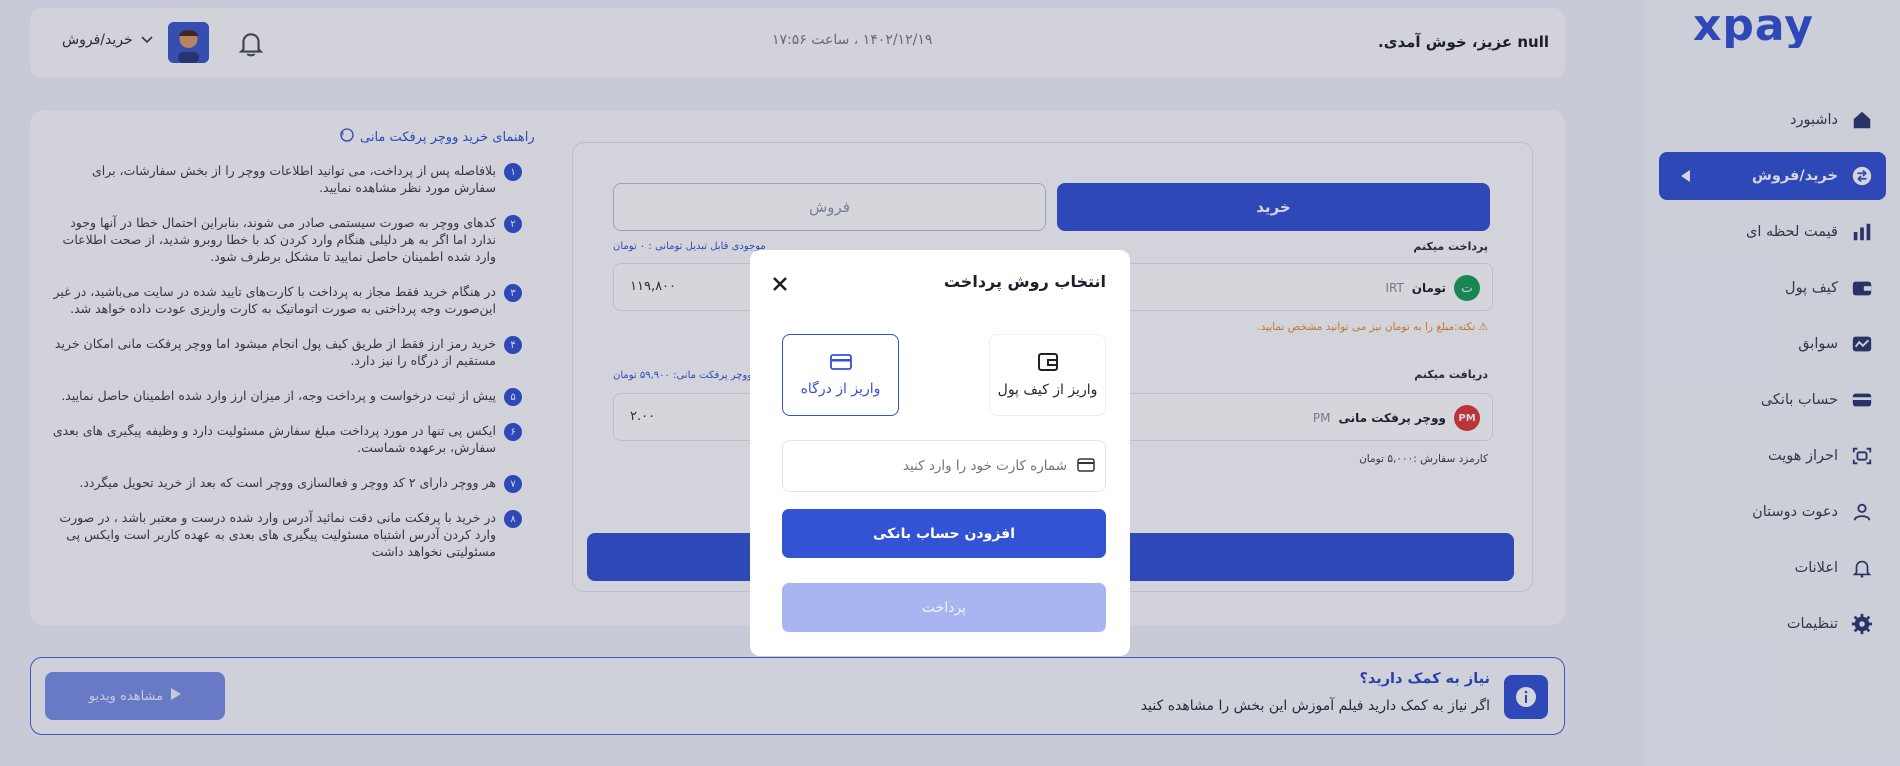 The width and height of the screenshot is (1900, 766). Describe the element at coordinates (1024, 281) in the screenshot. I see `modal-title: انتخاب روش پرداخت` at that location.